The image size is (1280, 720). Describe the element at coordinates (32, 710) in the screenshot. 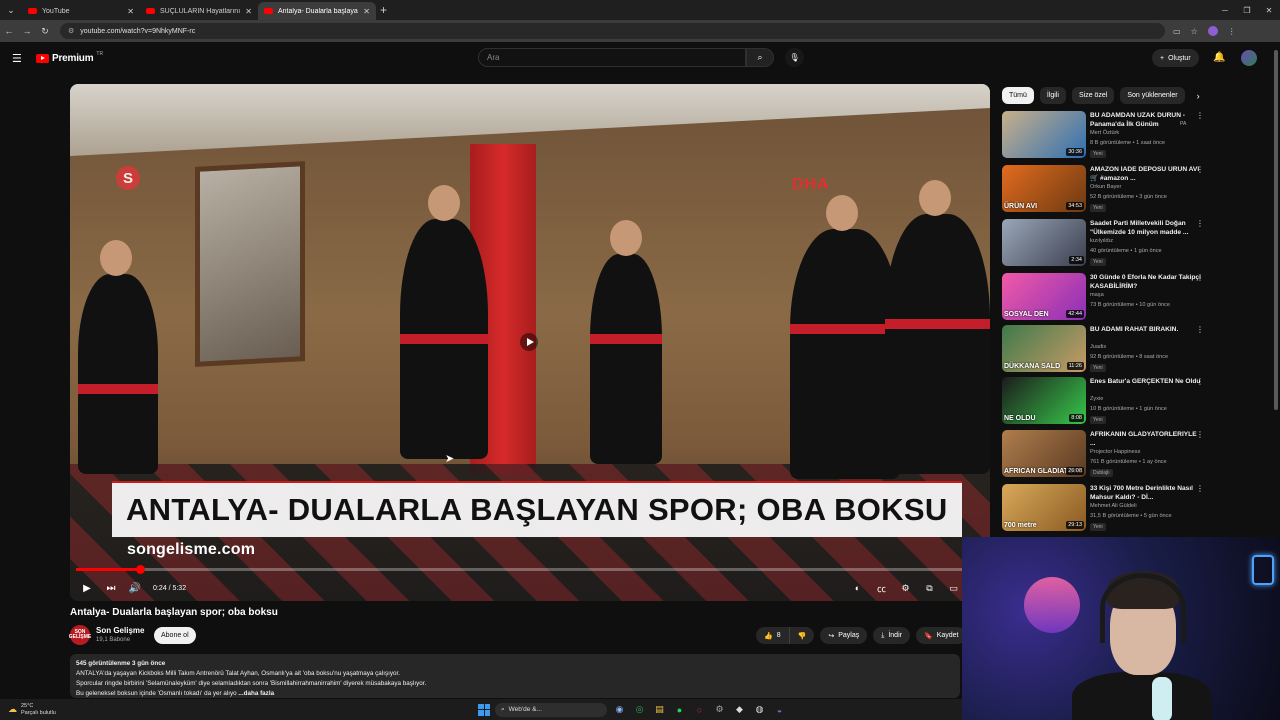

I see `weather-widget: ☁ 25°C Parçalı bulutlu` at that location.